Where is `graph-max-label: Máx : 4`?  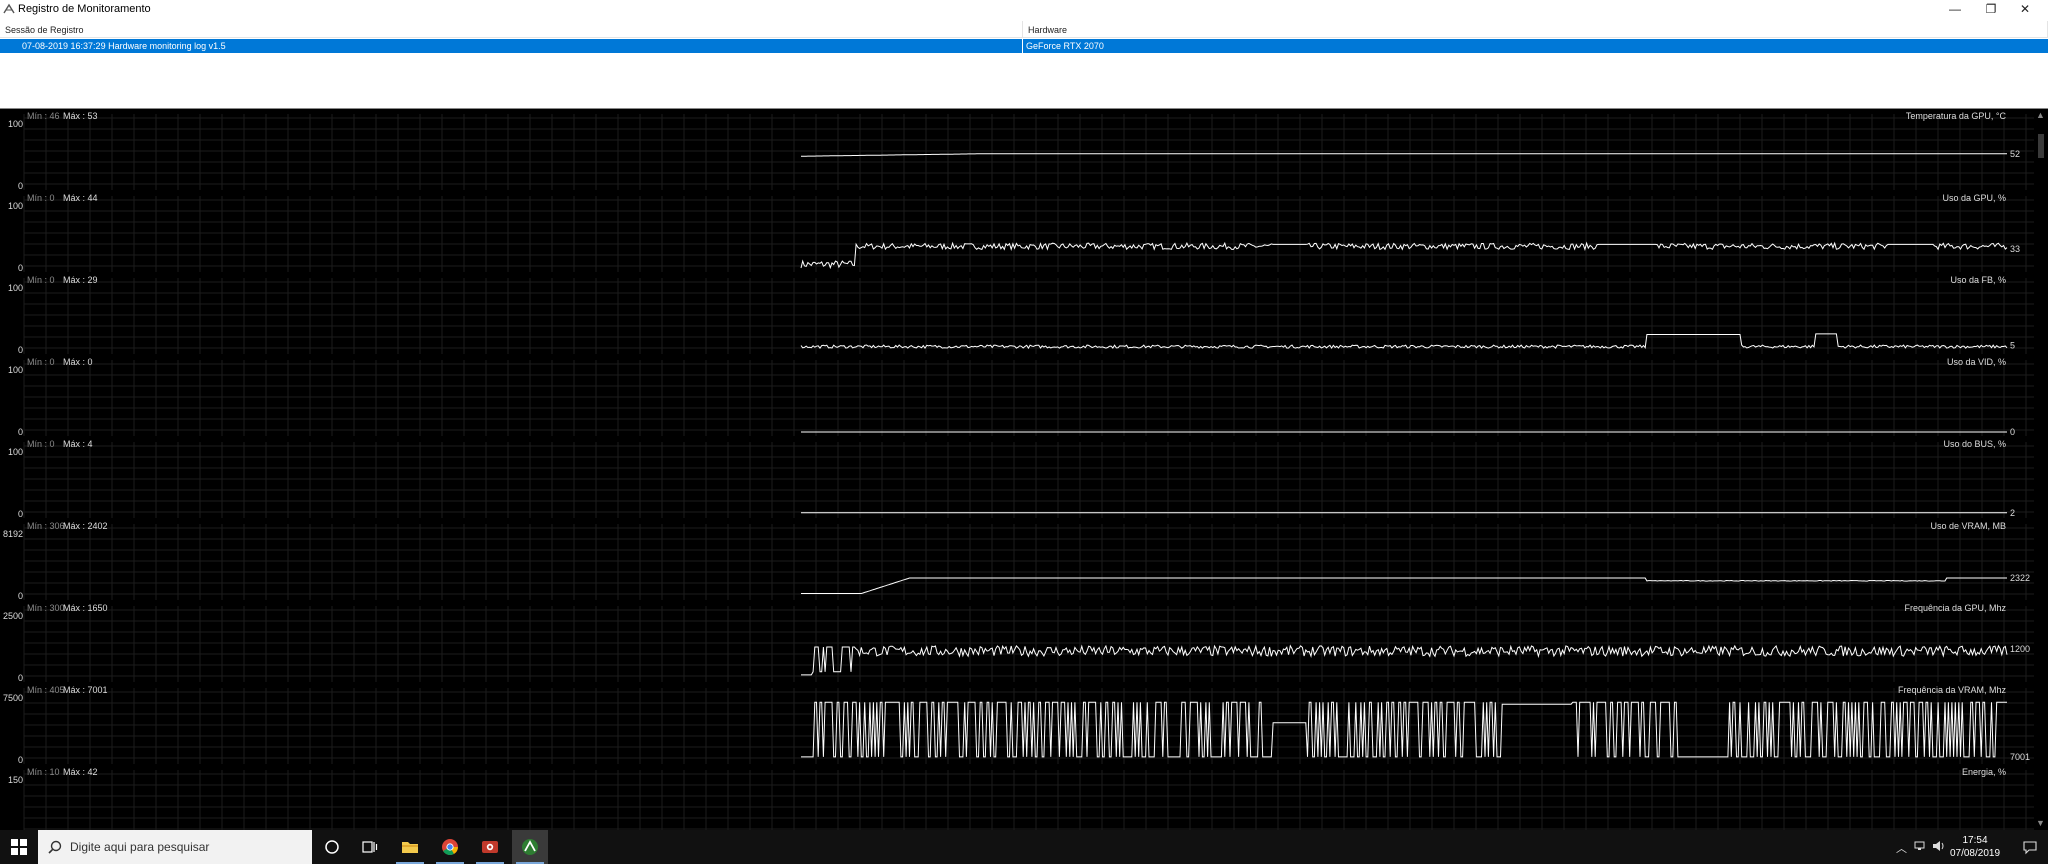
graph-max-label: Máx : 4 is located at coordinates (78, 444).